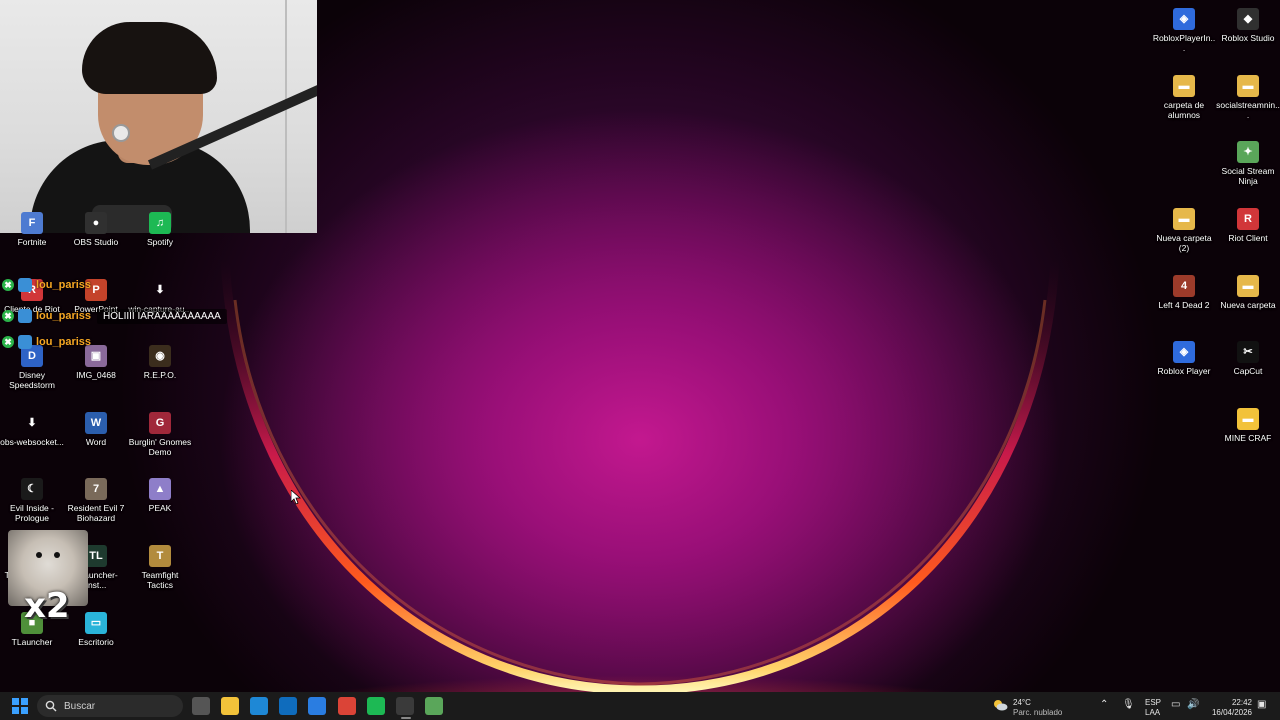 This screenshot has height=720, width=1280. I want to click on desktop-icon-peak: ▲ PEAK, so click(160, 495).